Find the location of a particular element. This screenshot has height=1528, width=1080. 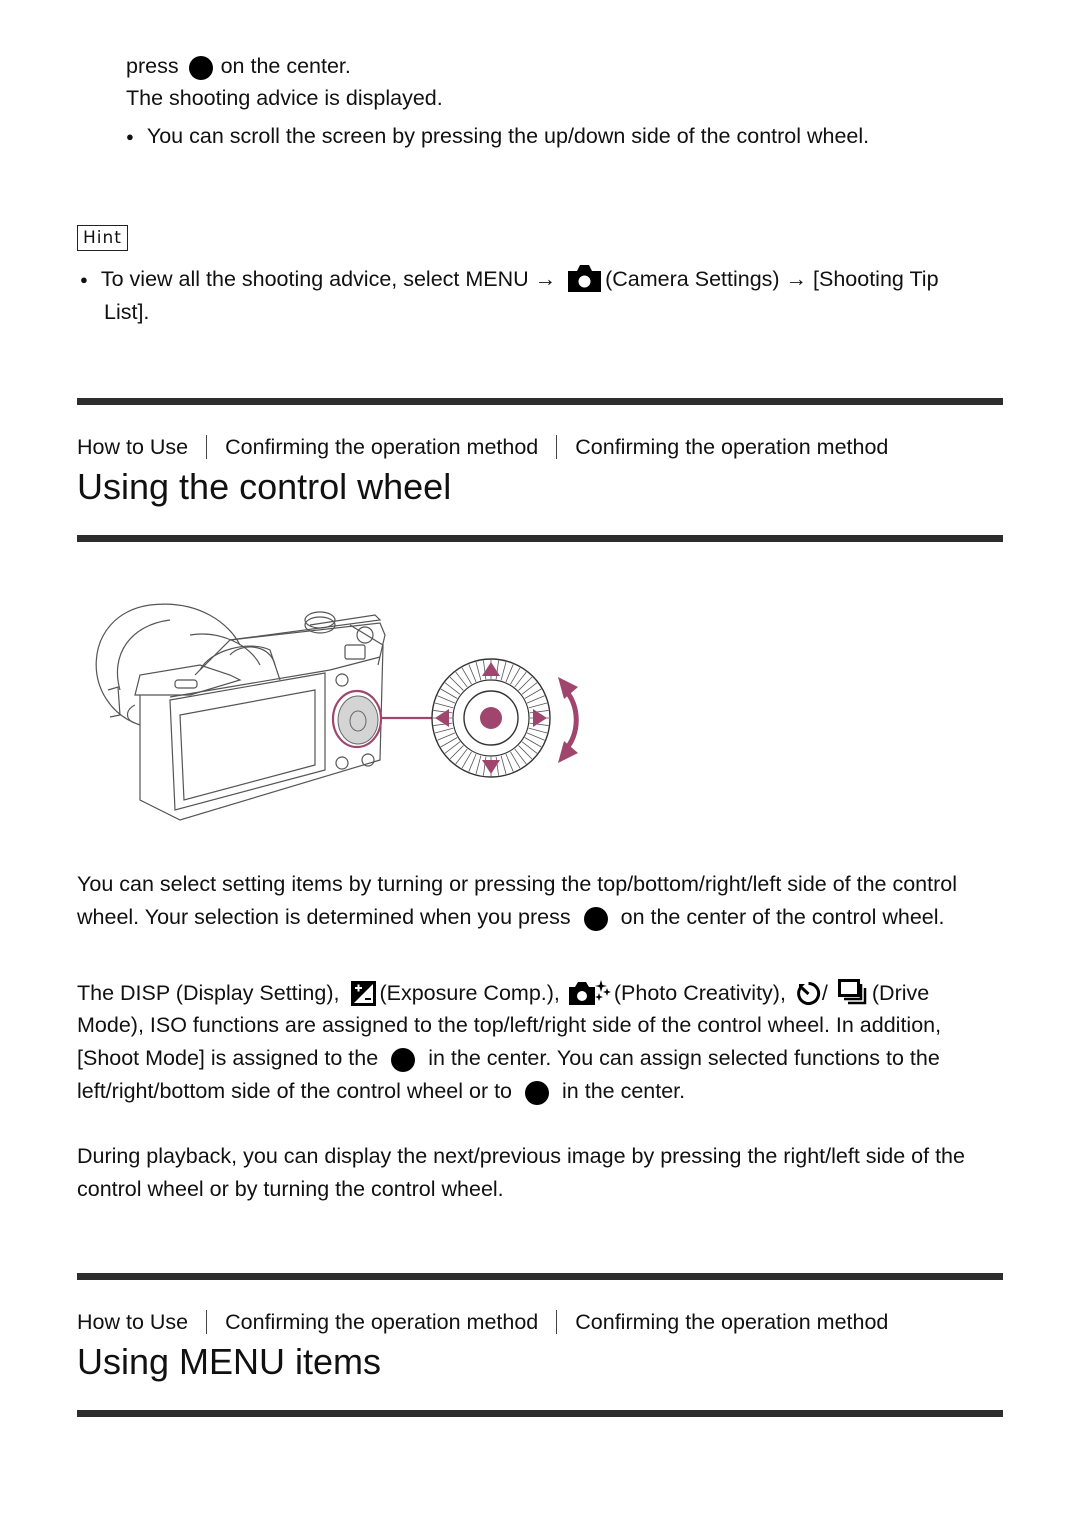

paragraph-text: (Exposure Comp.), is located at coordinates (469, 993).